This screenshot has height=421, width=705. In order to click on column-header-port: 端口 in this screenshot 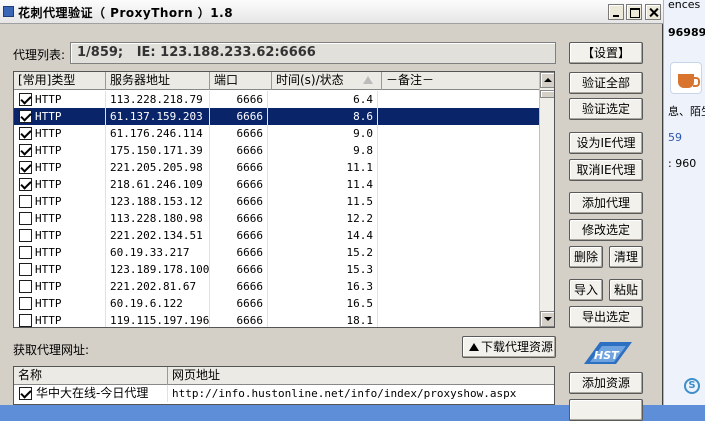, I will do `click(241, 81)`.